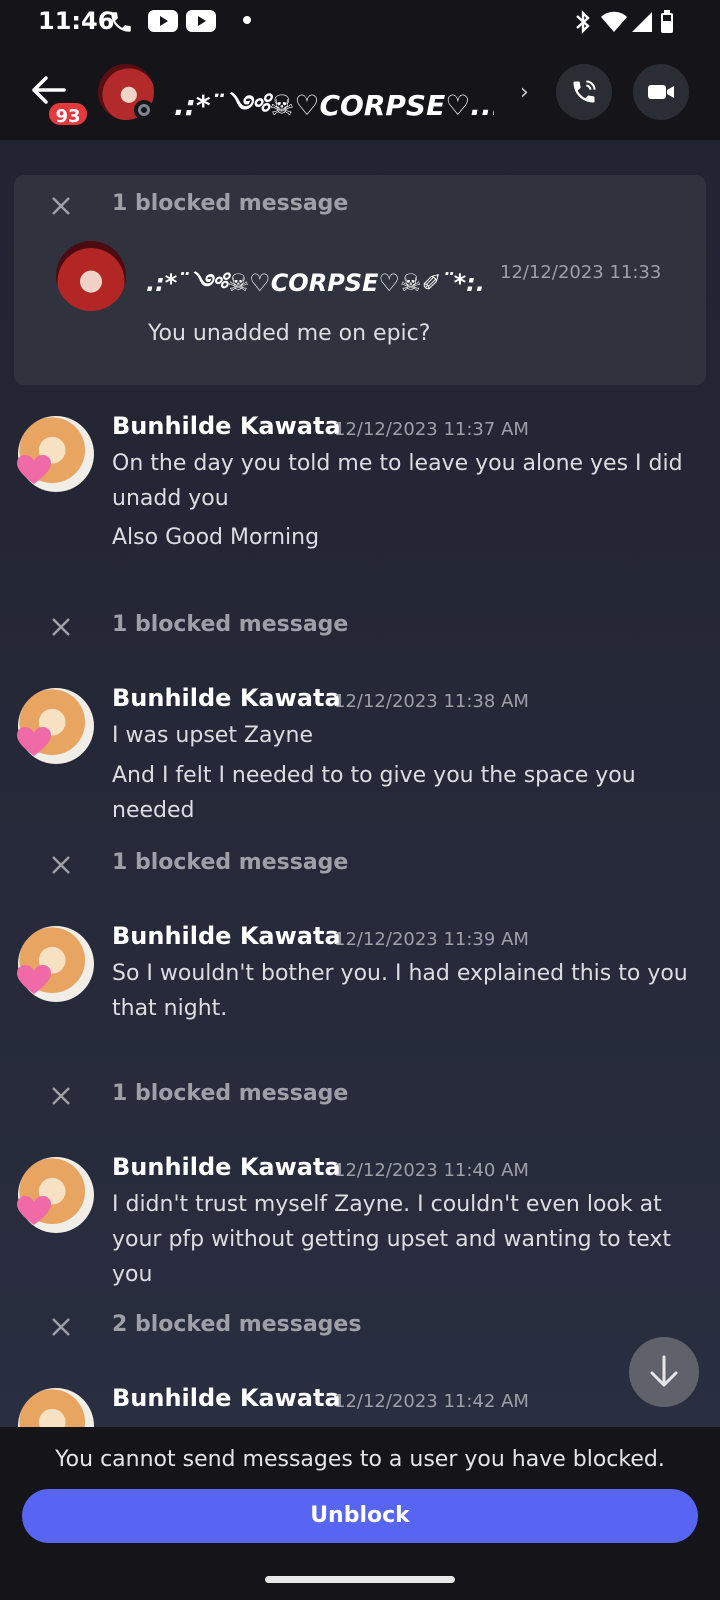 The width and height of the screenshot is (720, 1600). What do you see at coordinates (360, 1516) in the screenshot?
I see `unblock-button: Unblock` at bounding box center [360, 1516].